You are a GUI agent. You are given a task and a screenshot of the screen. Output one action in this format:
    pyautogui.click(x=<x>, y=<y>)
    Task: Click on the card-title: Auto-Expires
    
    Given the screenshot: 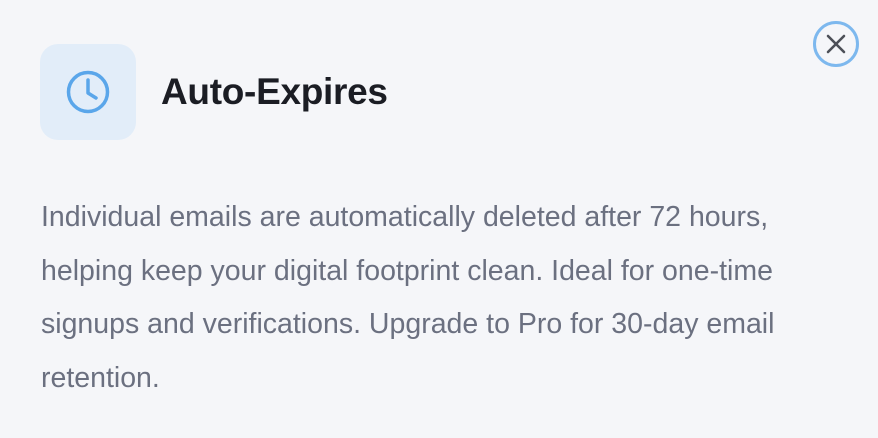 What is the action you would take?
    pyautogui.click(x=274, y=91)
    